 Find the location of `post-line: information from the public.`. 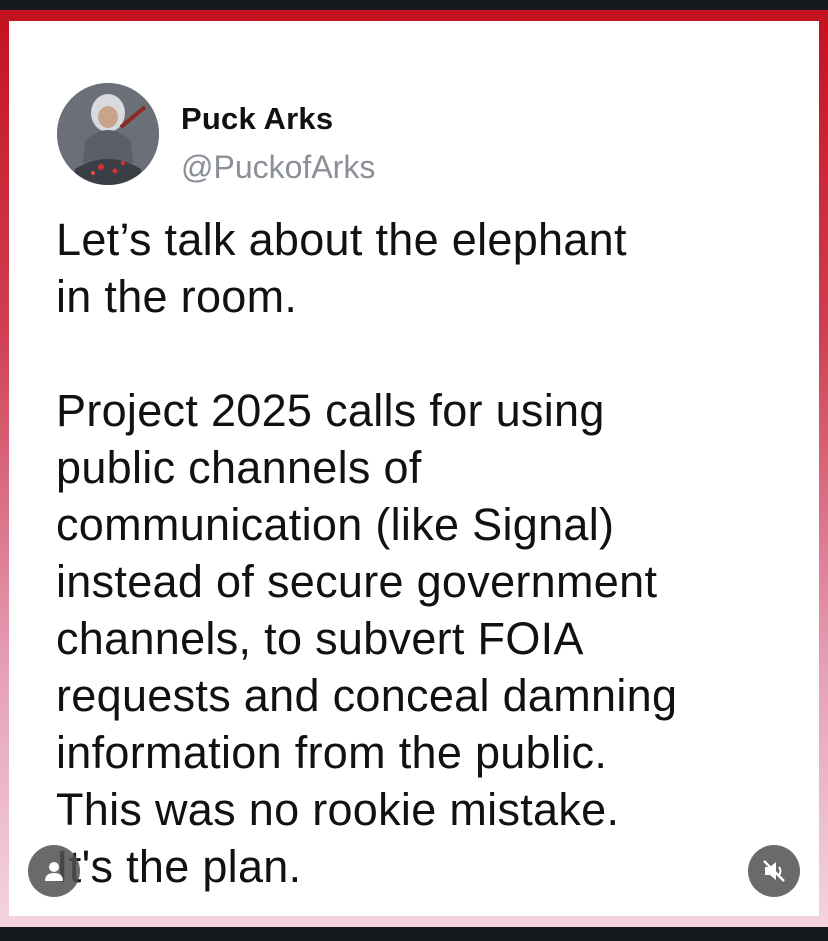

post-line: information from the public. is located at coordinates (332, 752).